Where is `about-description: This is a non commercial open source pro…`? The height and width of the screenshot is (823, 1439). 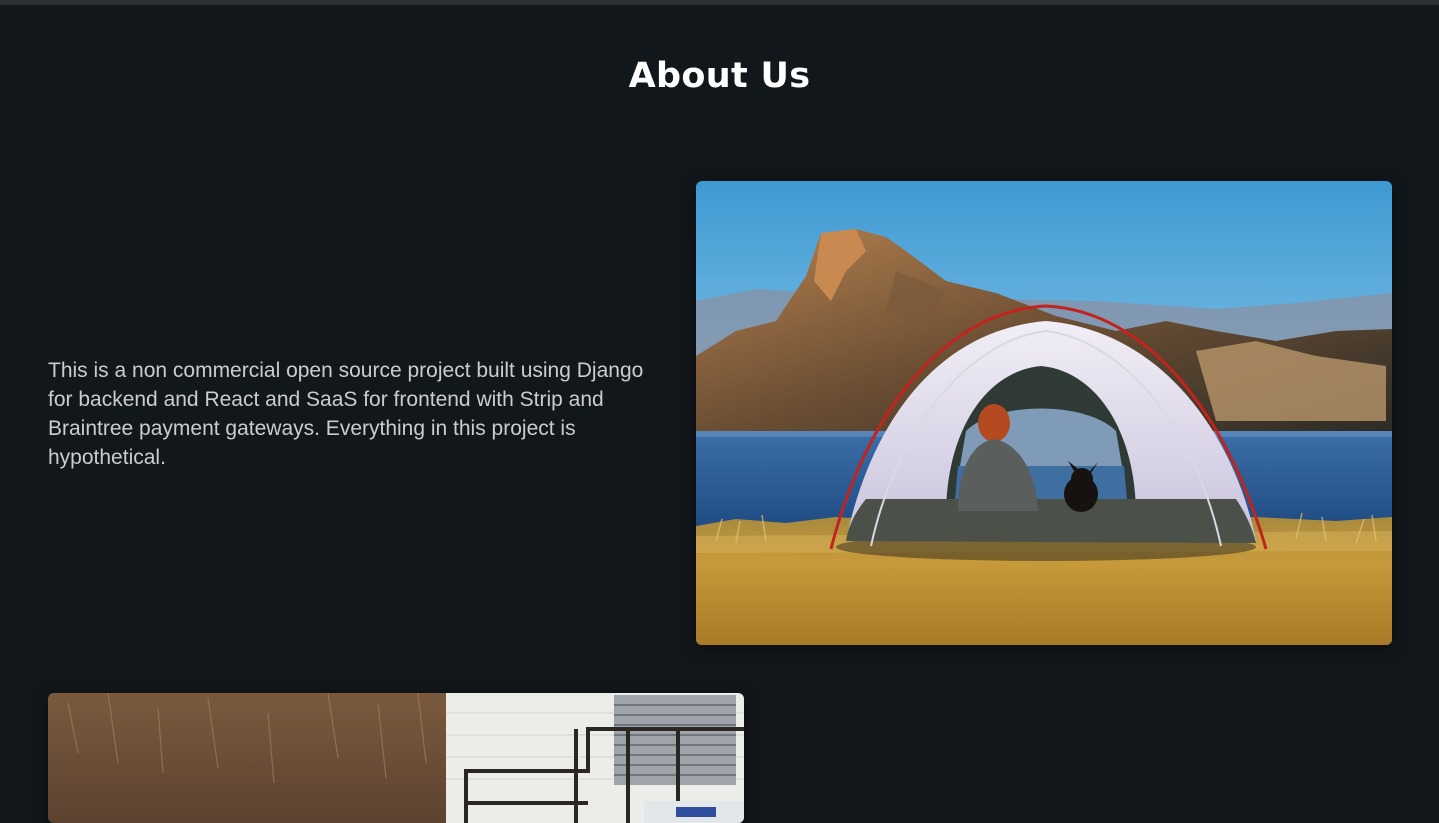 about-description: This is a non commercial open source pro… is located at coordinates (346, 414).